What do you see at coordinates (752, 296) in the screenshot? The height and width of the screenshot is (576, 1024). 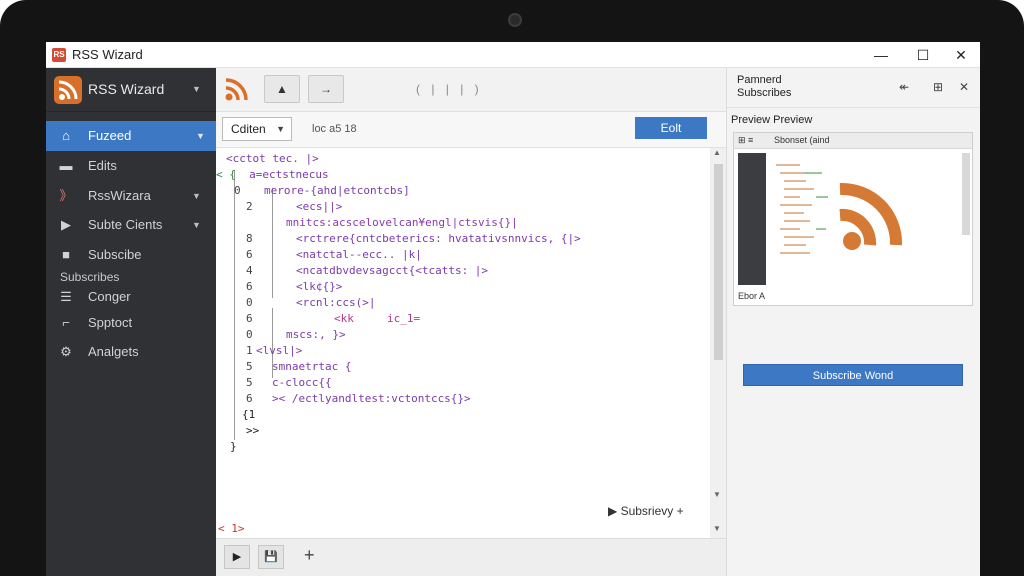 I see `preview-footer: Ebor A` at bounding box center [752, 296].